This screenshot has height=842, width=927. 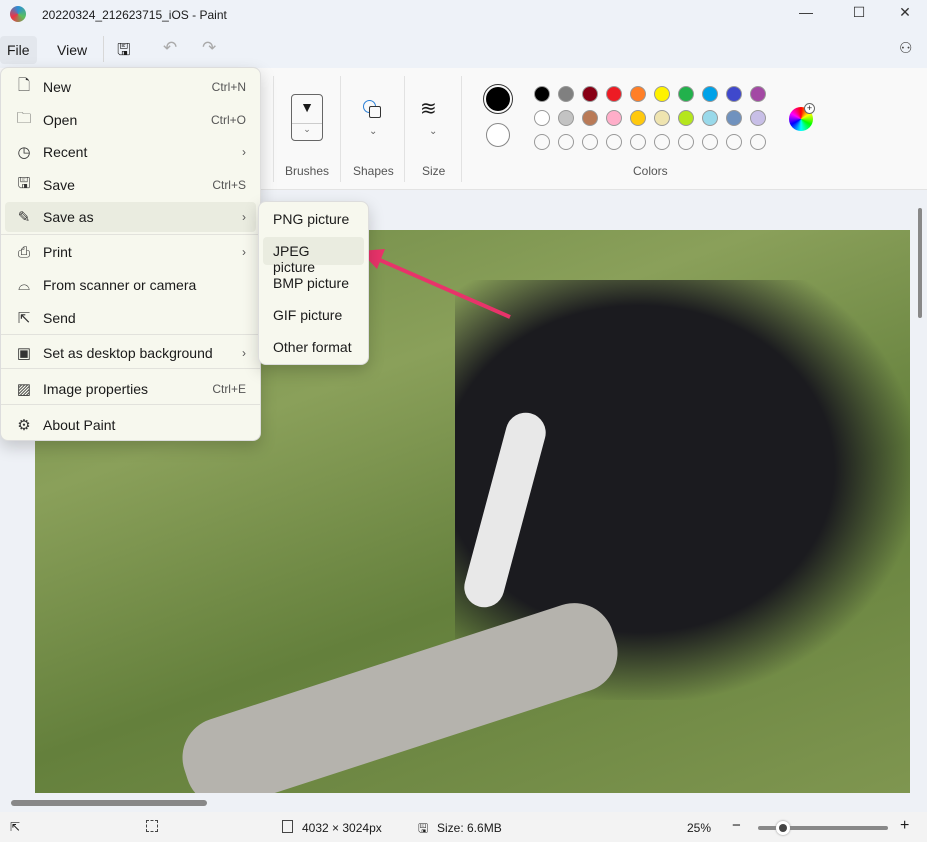 I want to click on menu-item-recent: ◷ Recent ›, so click(x=130, y=152).